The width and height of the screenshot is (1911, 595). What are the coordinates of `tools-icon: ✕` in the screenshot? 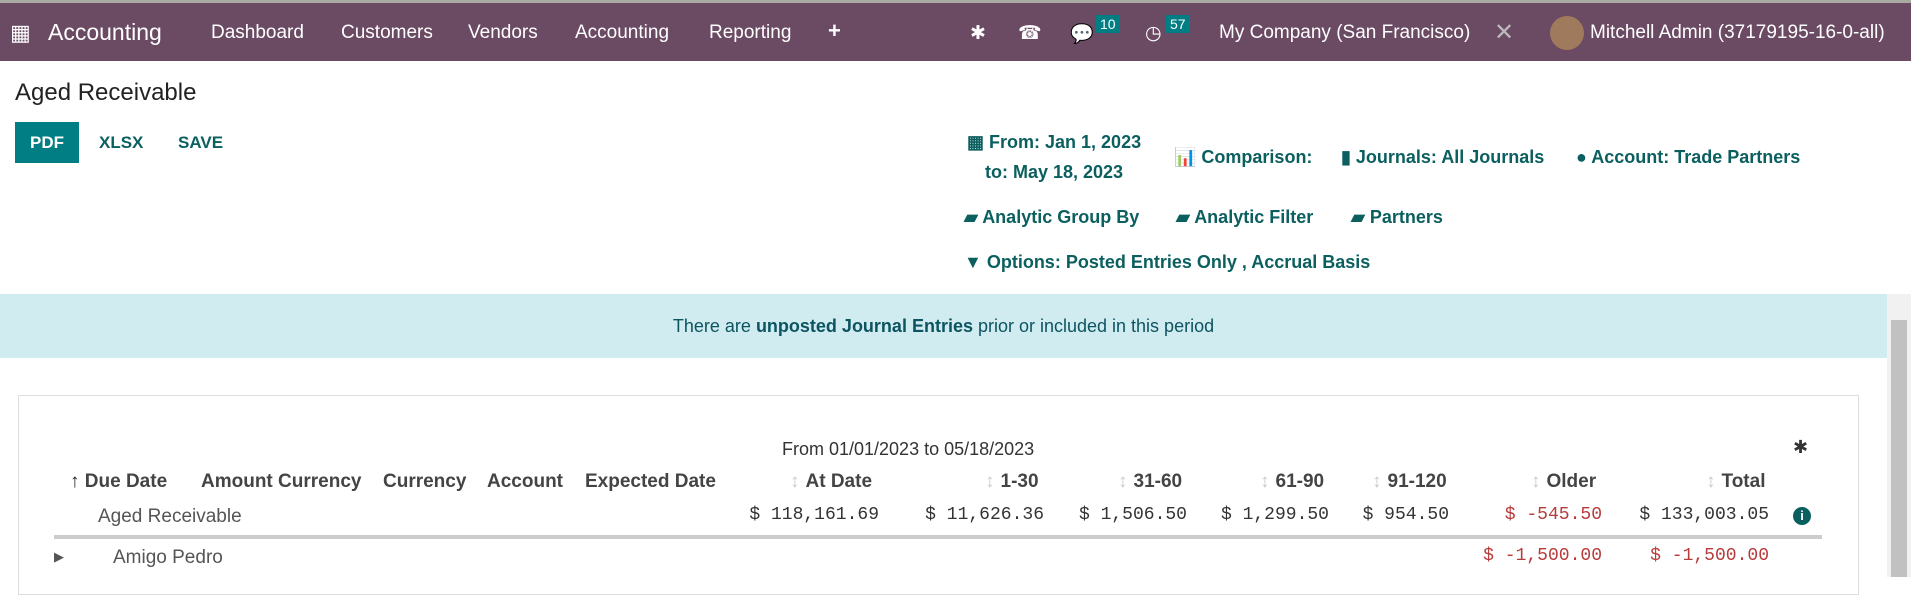 It's located at (1504, 32).